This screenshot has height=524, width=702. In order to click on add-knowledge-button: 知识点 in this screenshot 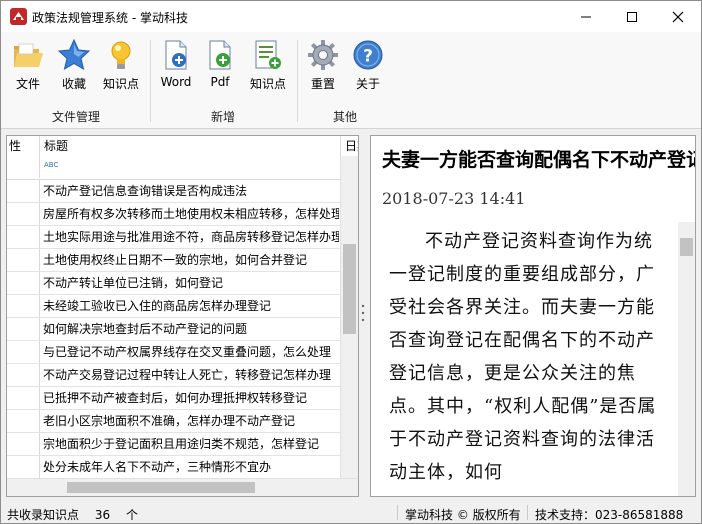, I will do `click(268, 68)`.